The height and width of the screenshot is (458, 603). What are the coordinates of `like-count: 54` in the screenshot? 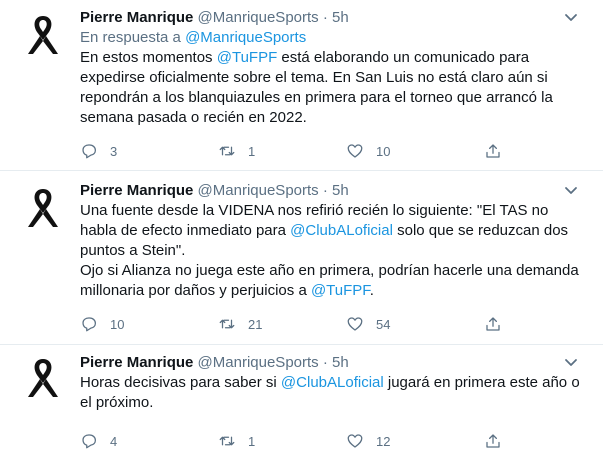 It's located at (383, 324).